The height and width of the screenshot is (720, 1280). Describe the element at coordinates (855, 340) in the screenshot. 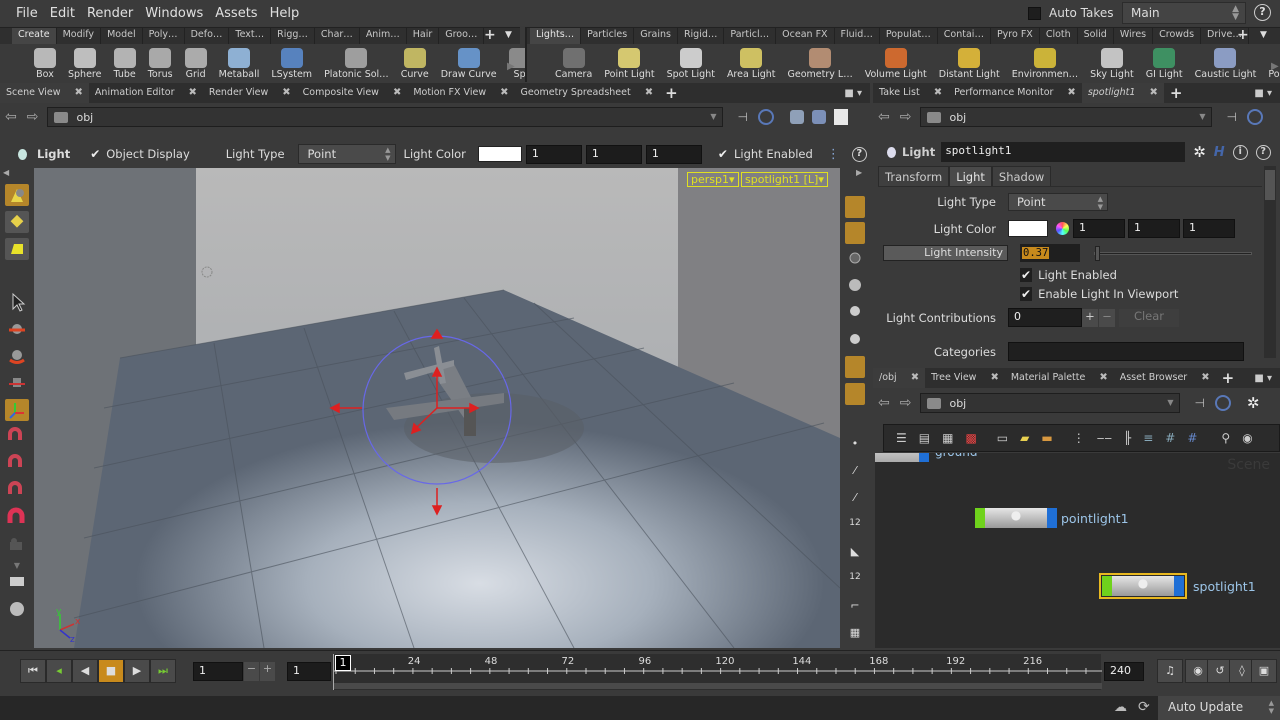

I see `add-light-icon` at that location.